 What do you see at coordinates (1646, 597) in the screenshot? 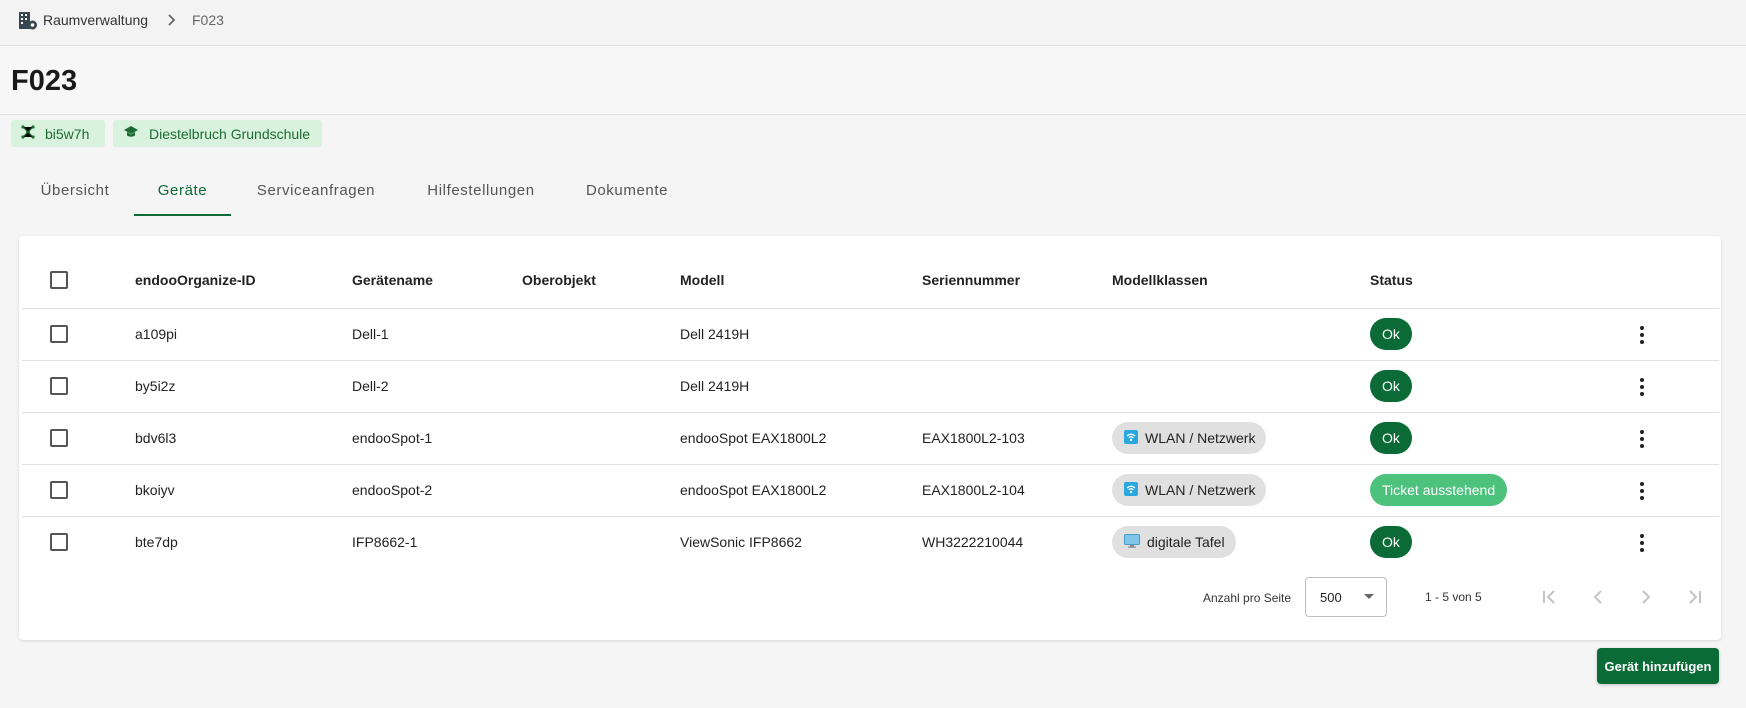
I see `next-page-icon` at bounding box center [1646, 597].